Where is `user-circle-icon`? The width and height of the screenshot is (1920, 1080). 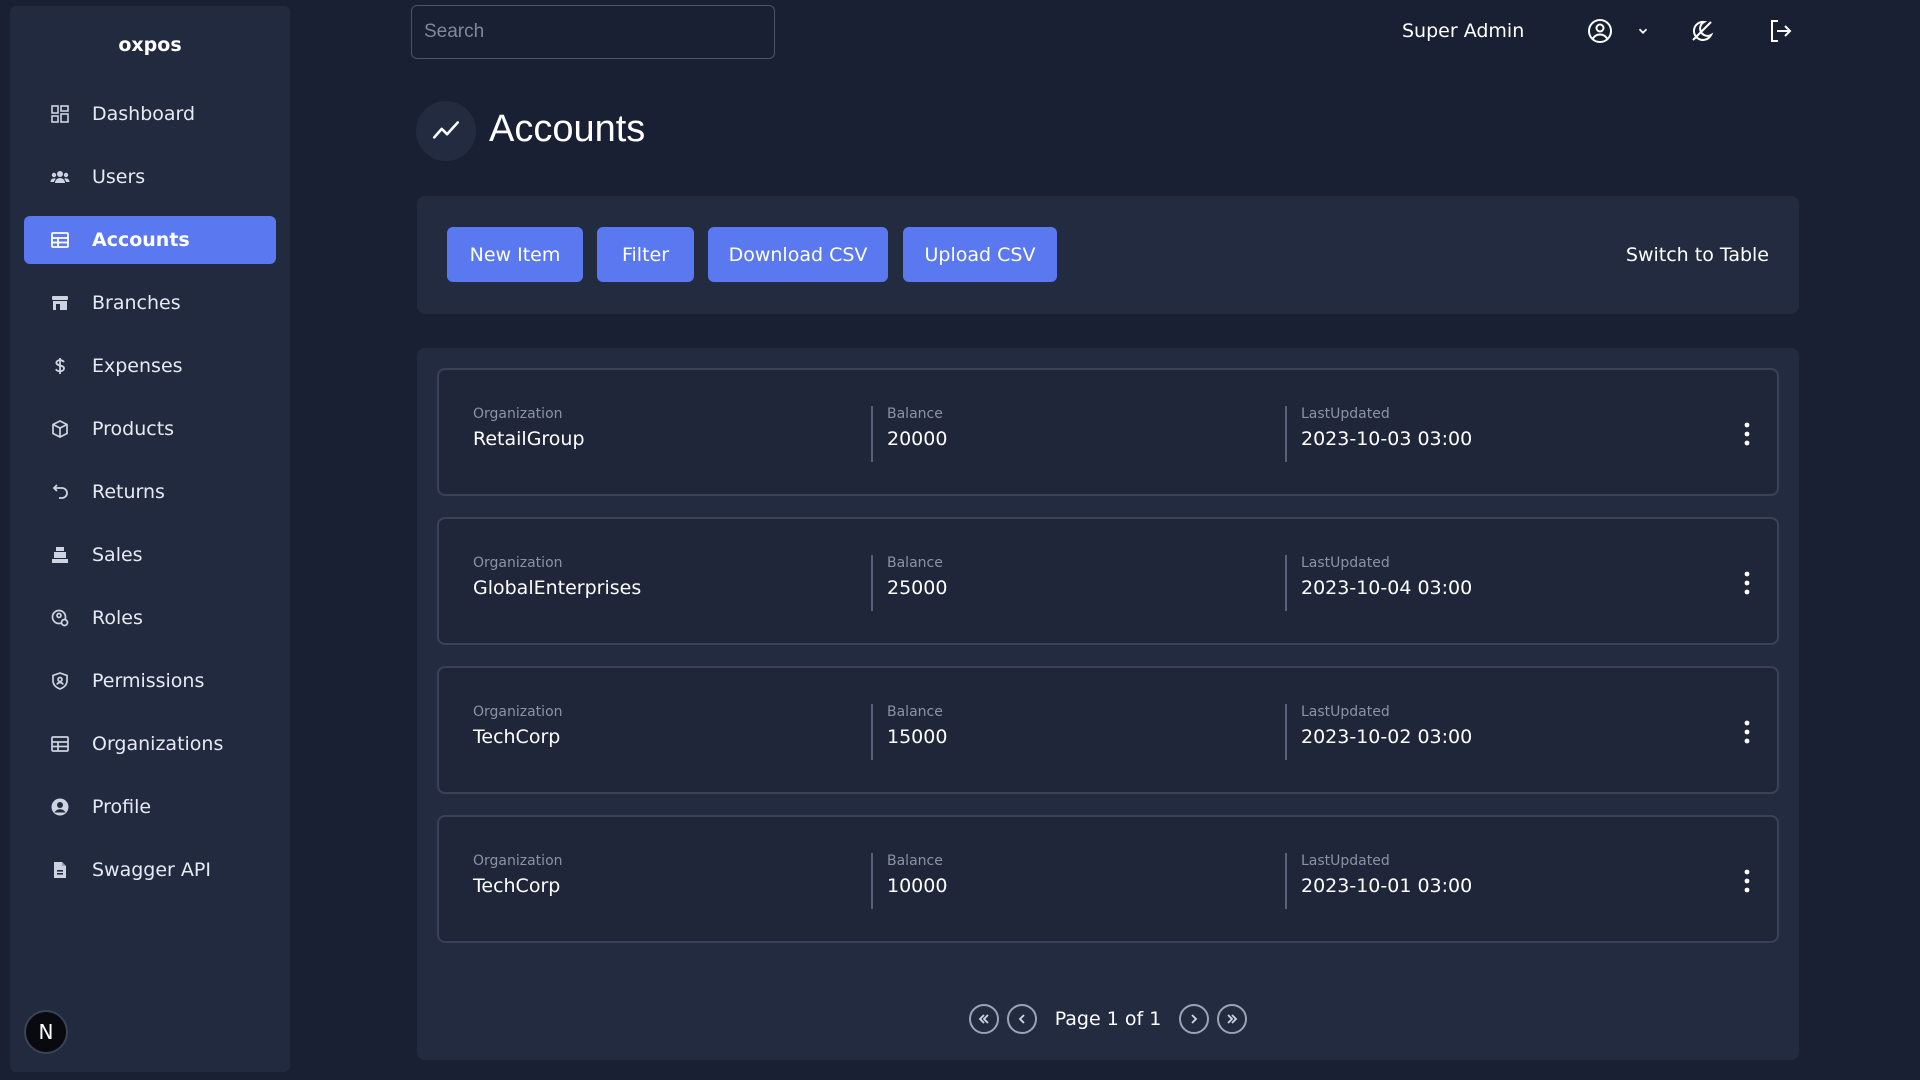 user-circle-icon is located at coordinates (60, 807).